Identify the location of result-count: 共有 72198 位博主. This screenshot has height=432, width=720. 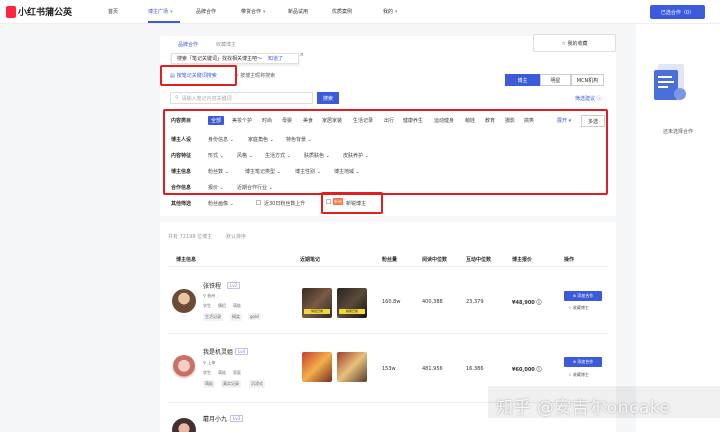
(190, 237).